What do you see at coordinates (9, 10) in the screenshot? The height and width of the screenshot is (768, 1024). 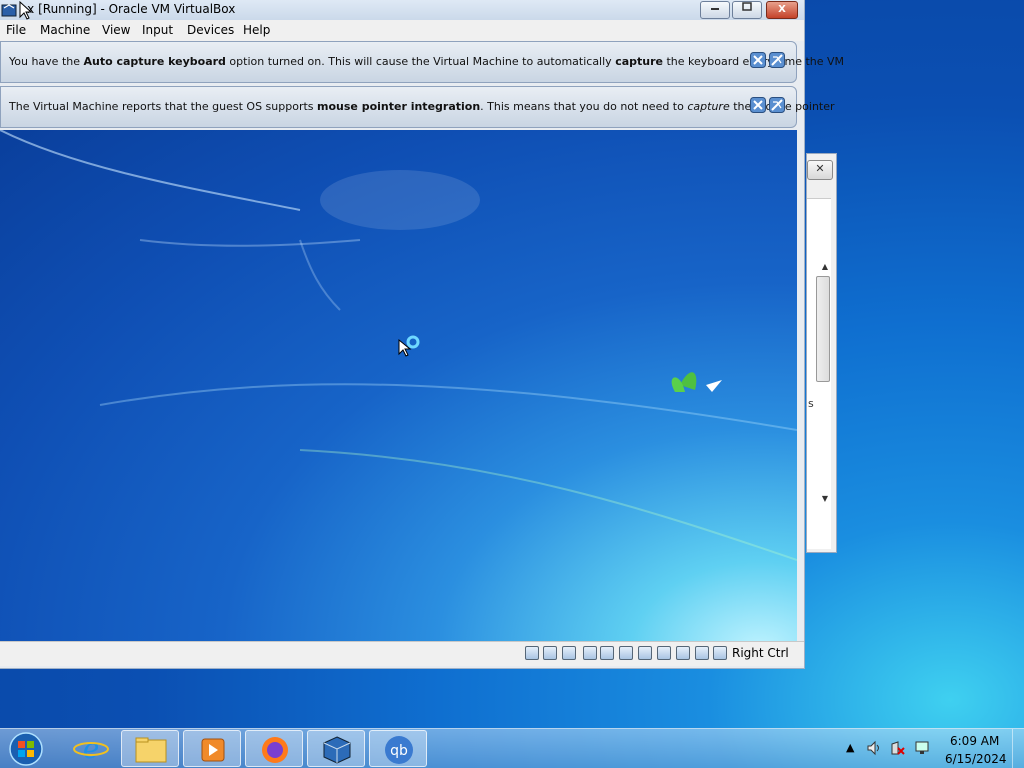 I see `virtualbox-app-icon` at bounding box center [9, 10].